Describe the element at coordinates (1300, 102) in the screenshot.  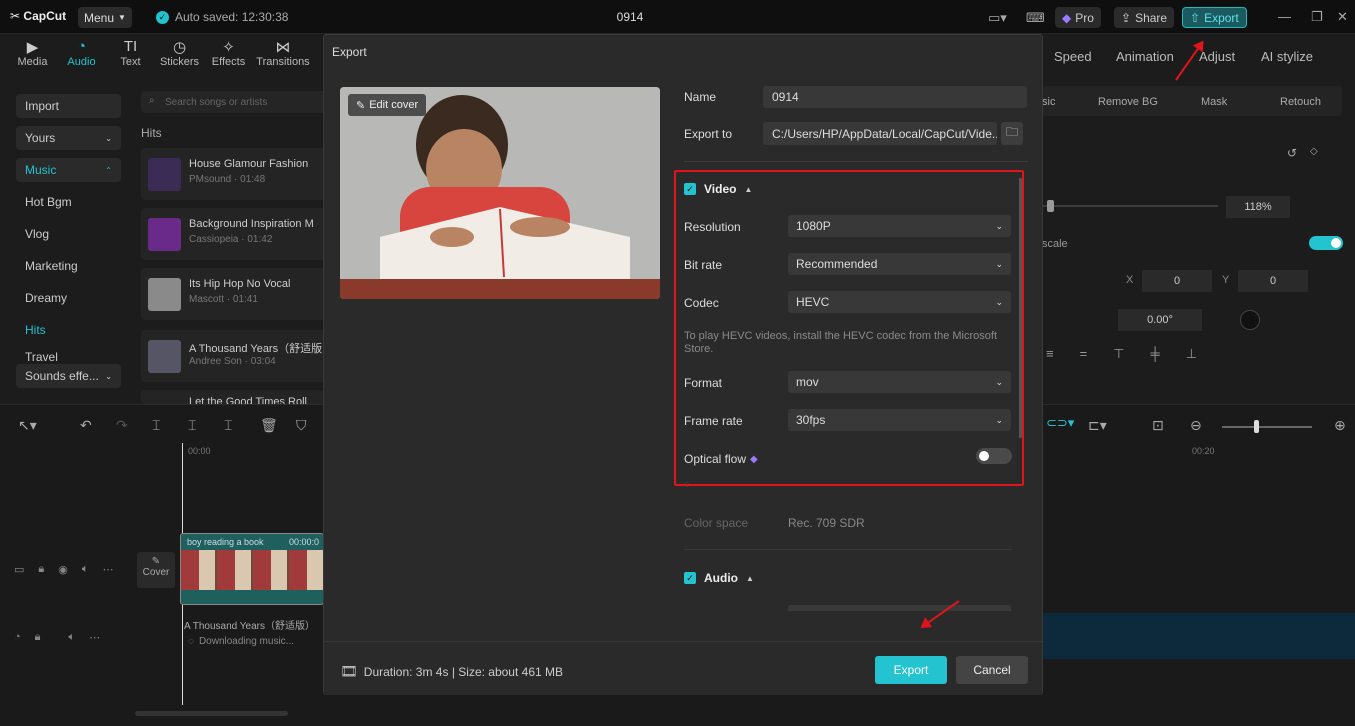
I see `subtab-retouch: Retouch` at that location.